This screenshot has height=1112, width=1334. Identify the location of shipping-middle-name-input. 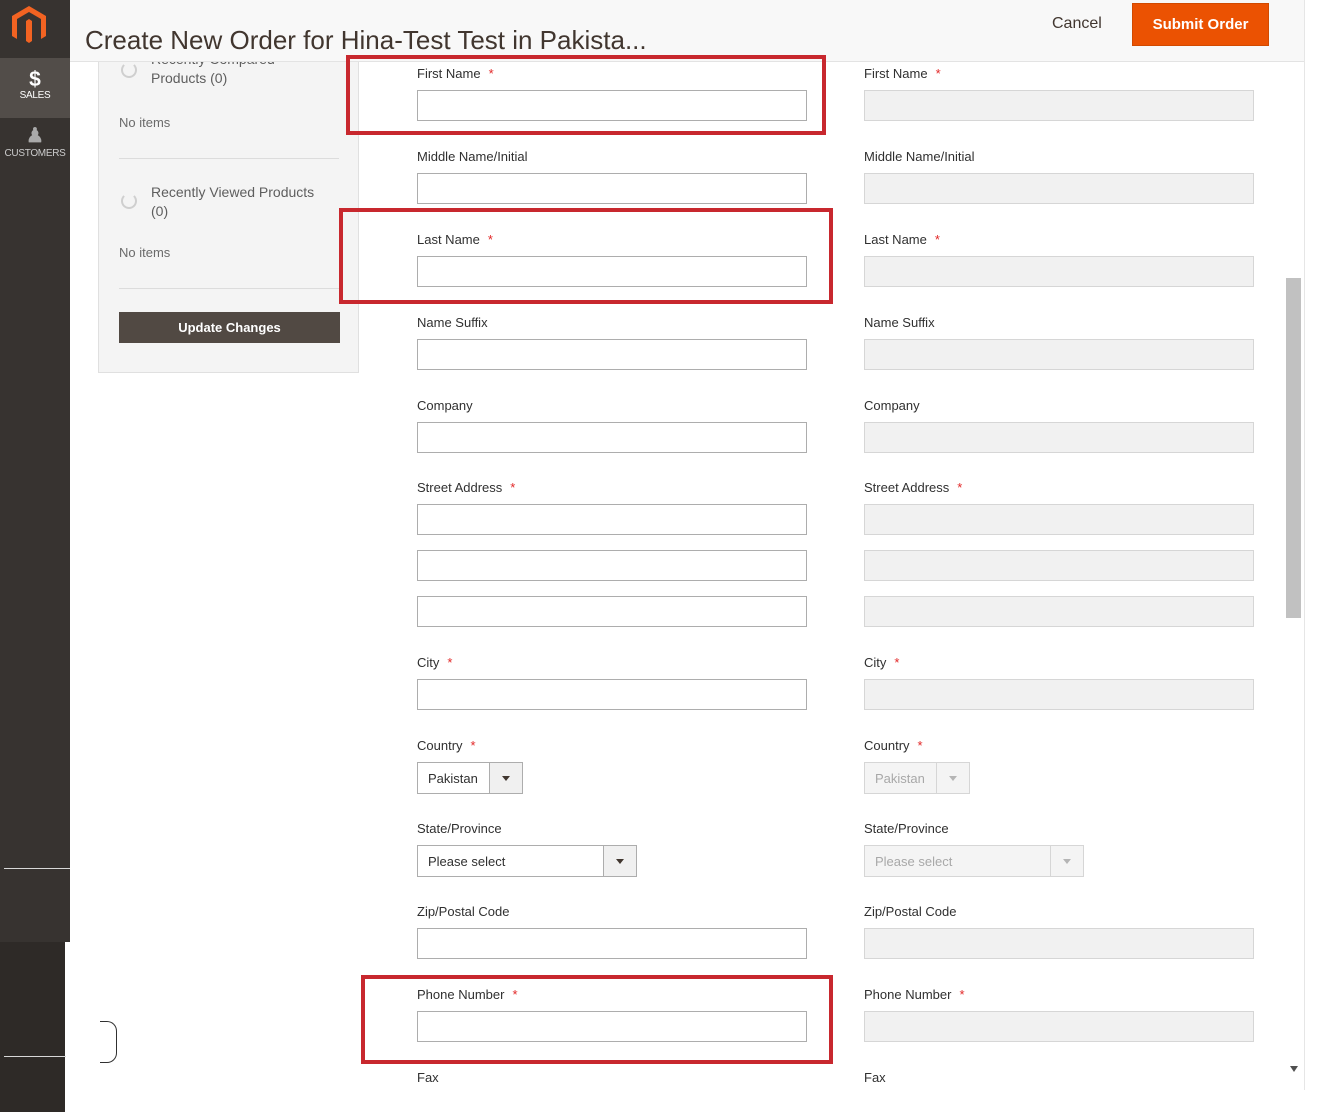
(1059, 188).